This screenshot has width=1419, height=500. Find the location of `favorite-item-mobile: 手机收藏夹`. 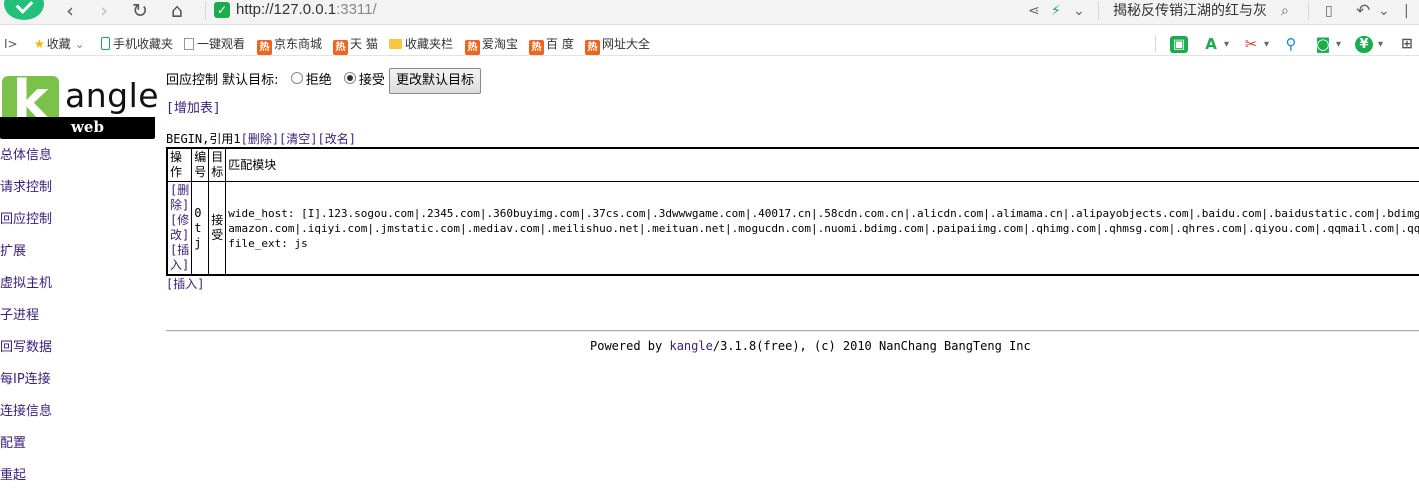

favorite-item-mobile: 手机收藏夹 is located at coordinates (137, 44).